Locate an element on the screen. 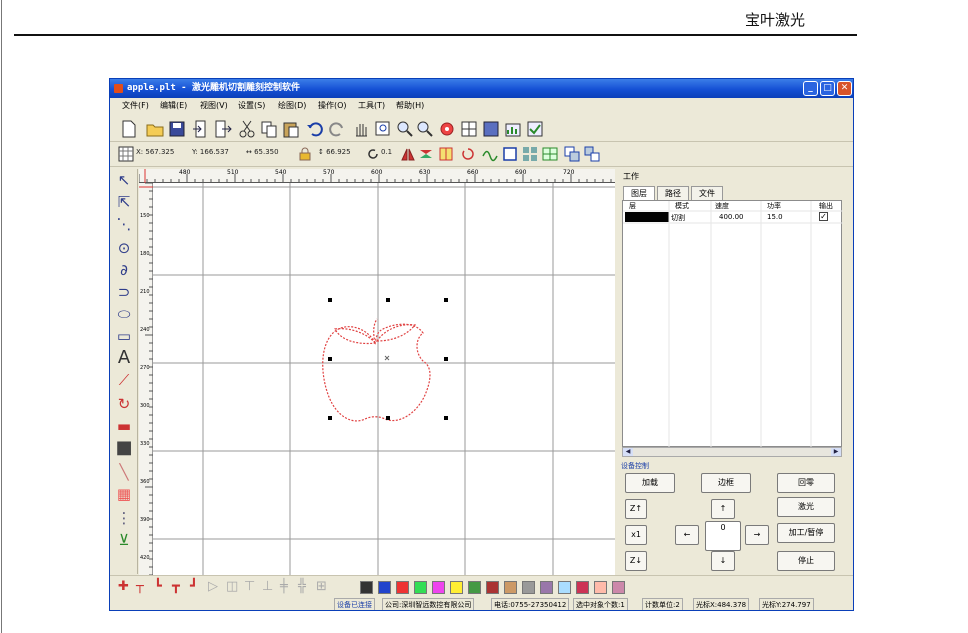  new-file-icon is located at coordinates (129, 129).